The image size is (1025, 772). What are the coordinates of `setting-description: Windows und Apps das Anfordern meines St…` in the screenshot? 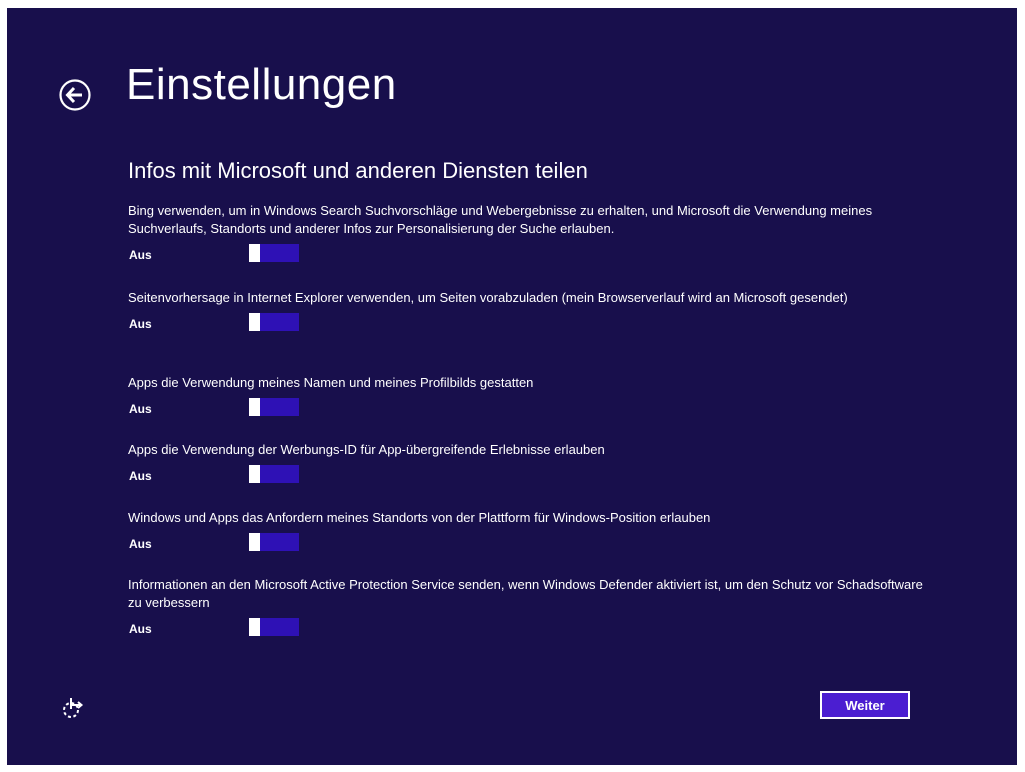 It's located at (419, 517).